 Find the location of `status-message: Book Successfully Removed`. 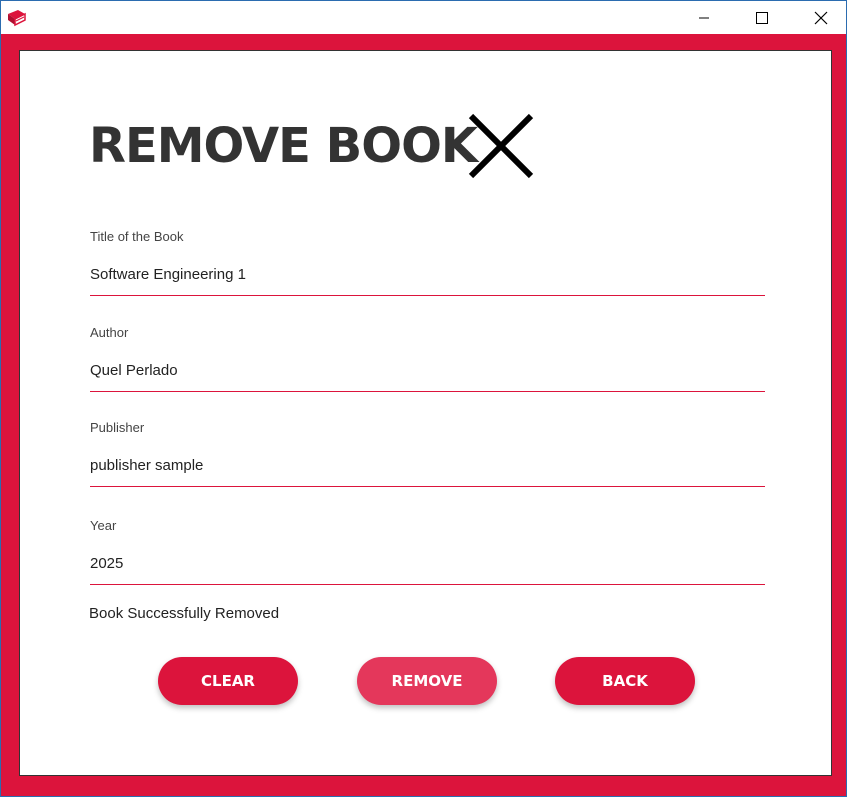

status-message: Book Successfully Removed is located at coordinates (184, 613).